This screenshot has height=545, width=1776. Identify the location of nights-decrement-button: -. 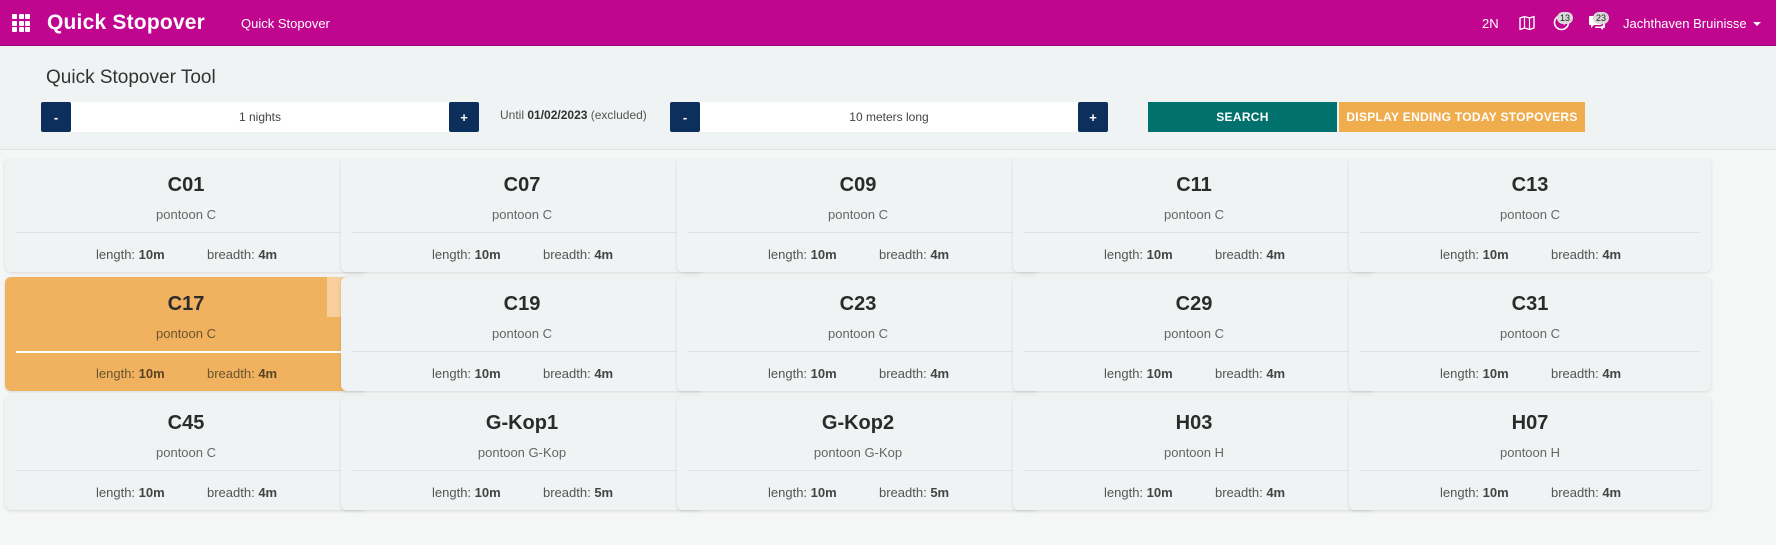
(56, 117).